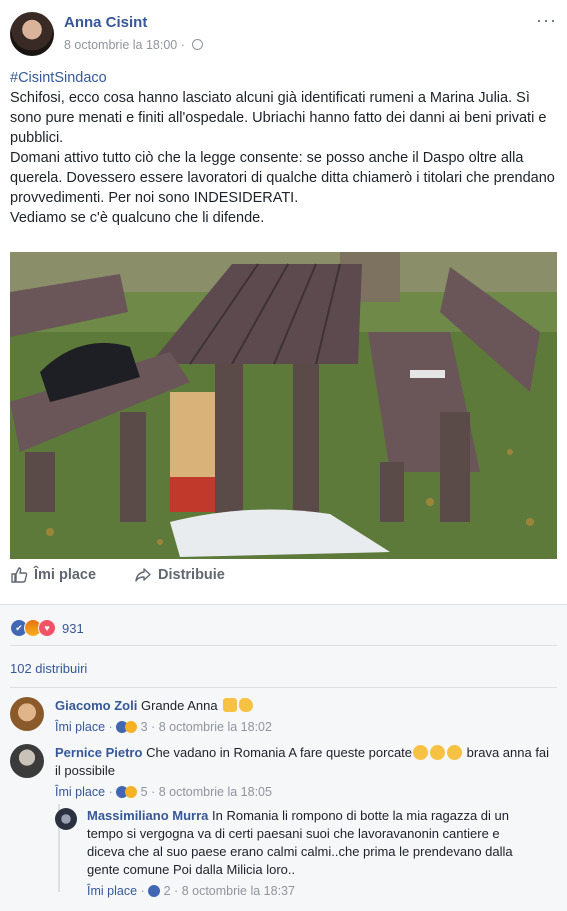  I want to click on comment-meta: Îmi place · 2 · 8 octombrie la 18:37, so click(191, 891).